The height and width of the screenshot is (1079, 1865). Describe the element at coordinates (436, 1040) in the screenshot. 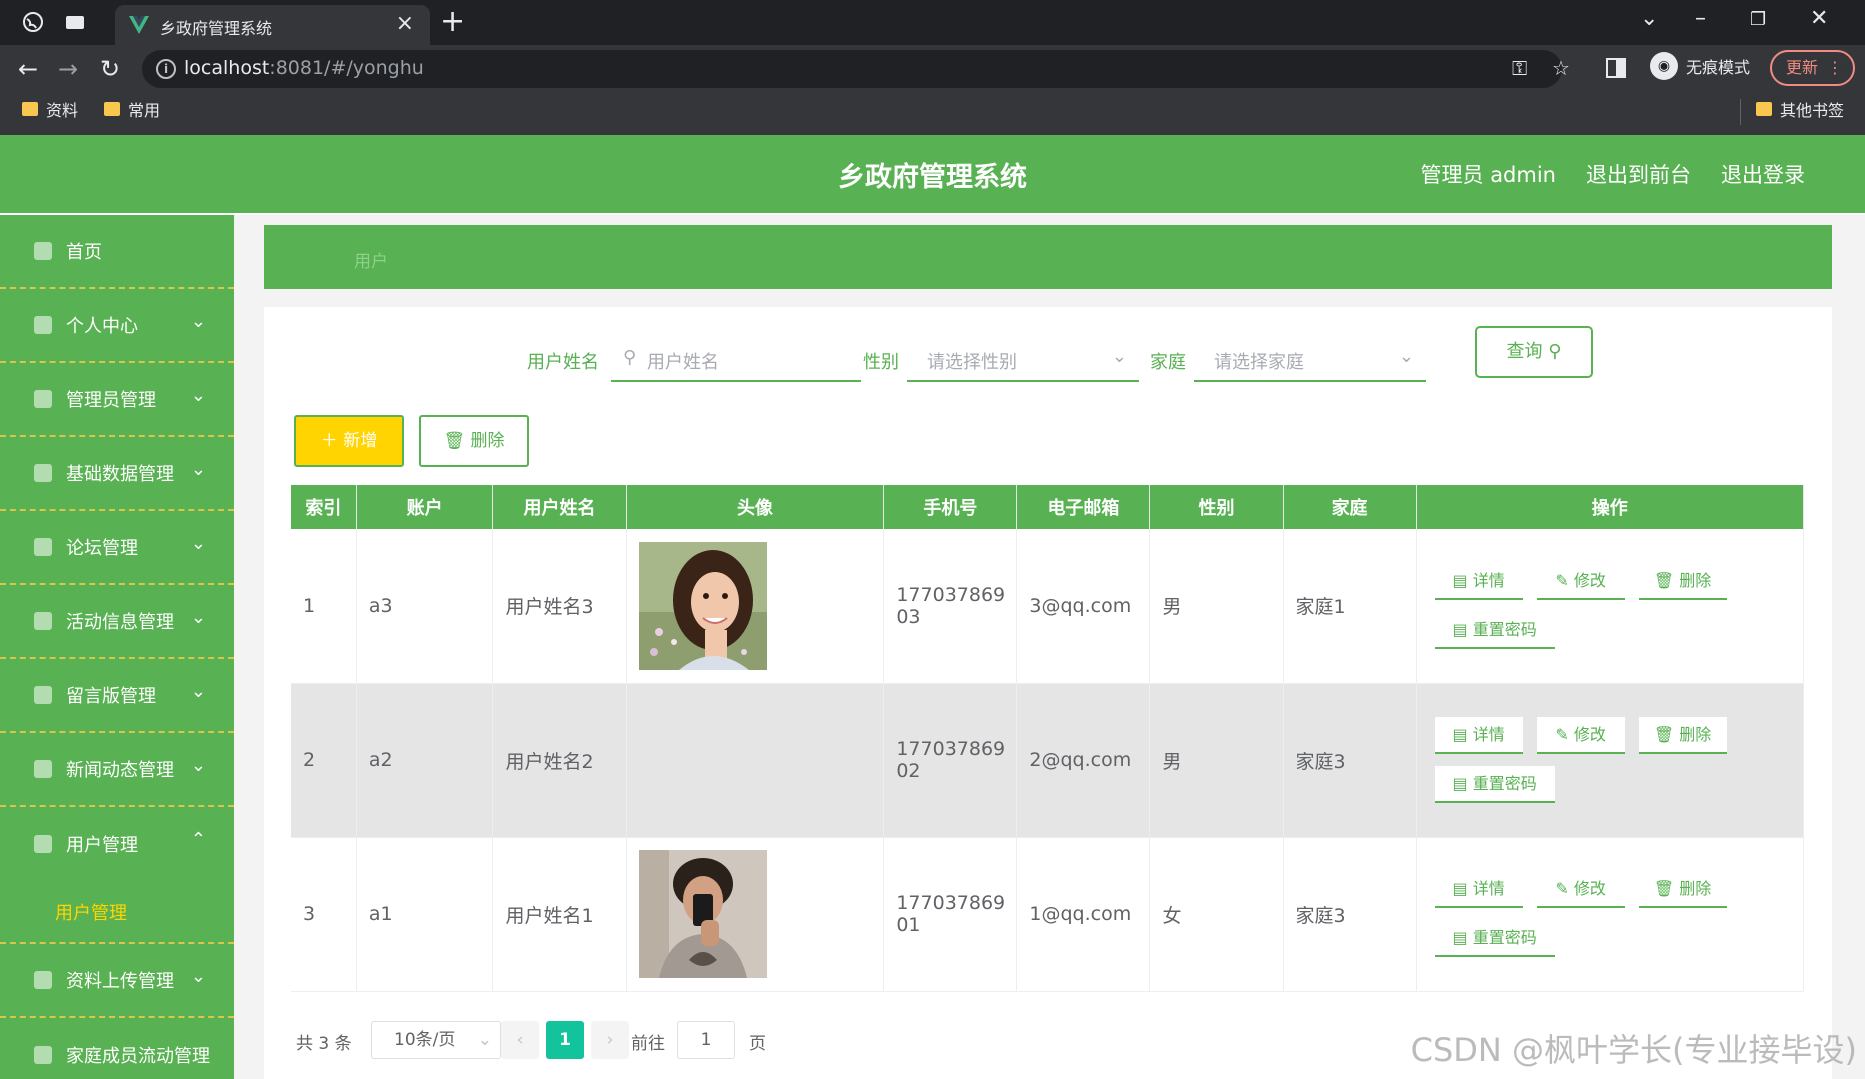

I see `page-size-select: 10条/页 ⌄` at that location.